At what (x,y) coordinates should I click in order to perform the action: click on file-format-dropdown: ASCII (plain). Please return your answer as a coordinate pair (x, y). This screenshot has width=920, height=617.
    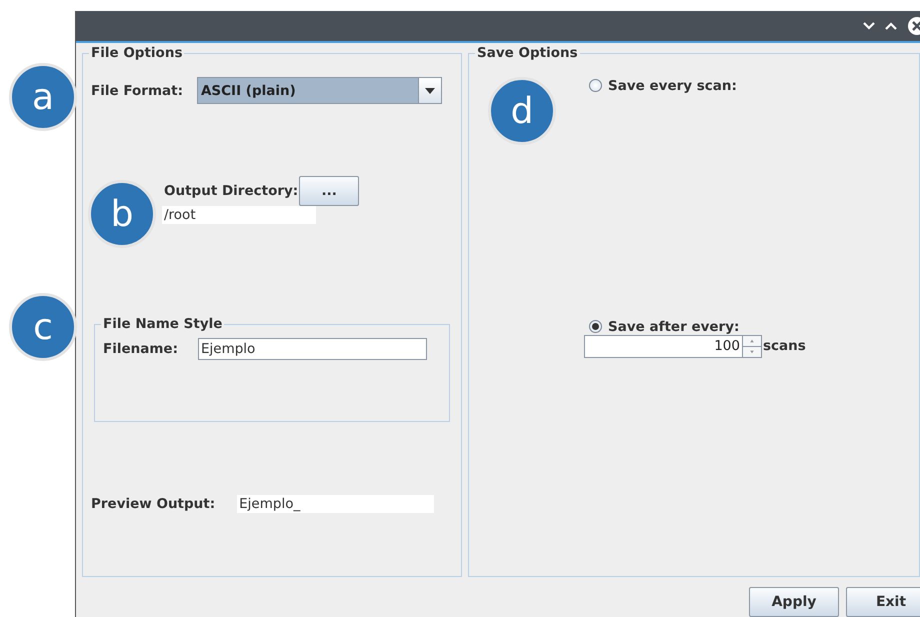
    Looking at the image, I should click on (319, 90).